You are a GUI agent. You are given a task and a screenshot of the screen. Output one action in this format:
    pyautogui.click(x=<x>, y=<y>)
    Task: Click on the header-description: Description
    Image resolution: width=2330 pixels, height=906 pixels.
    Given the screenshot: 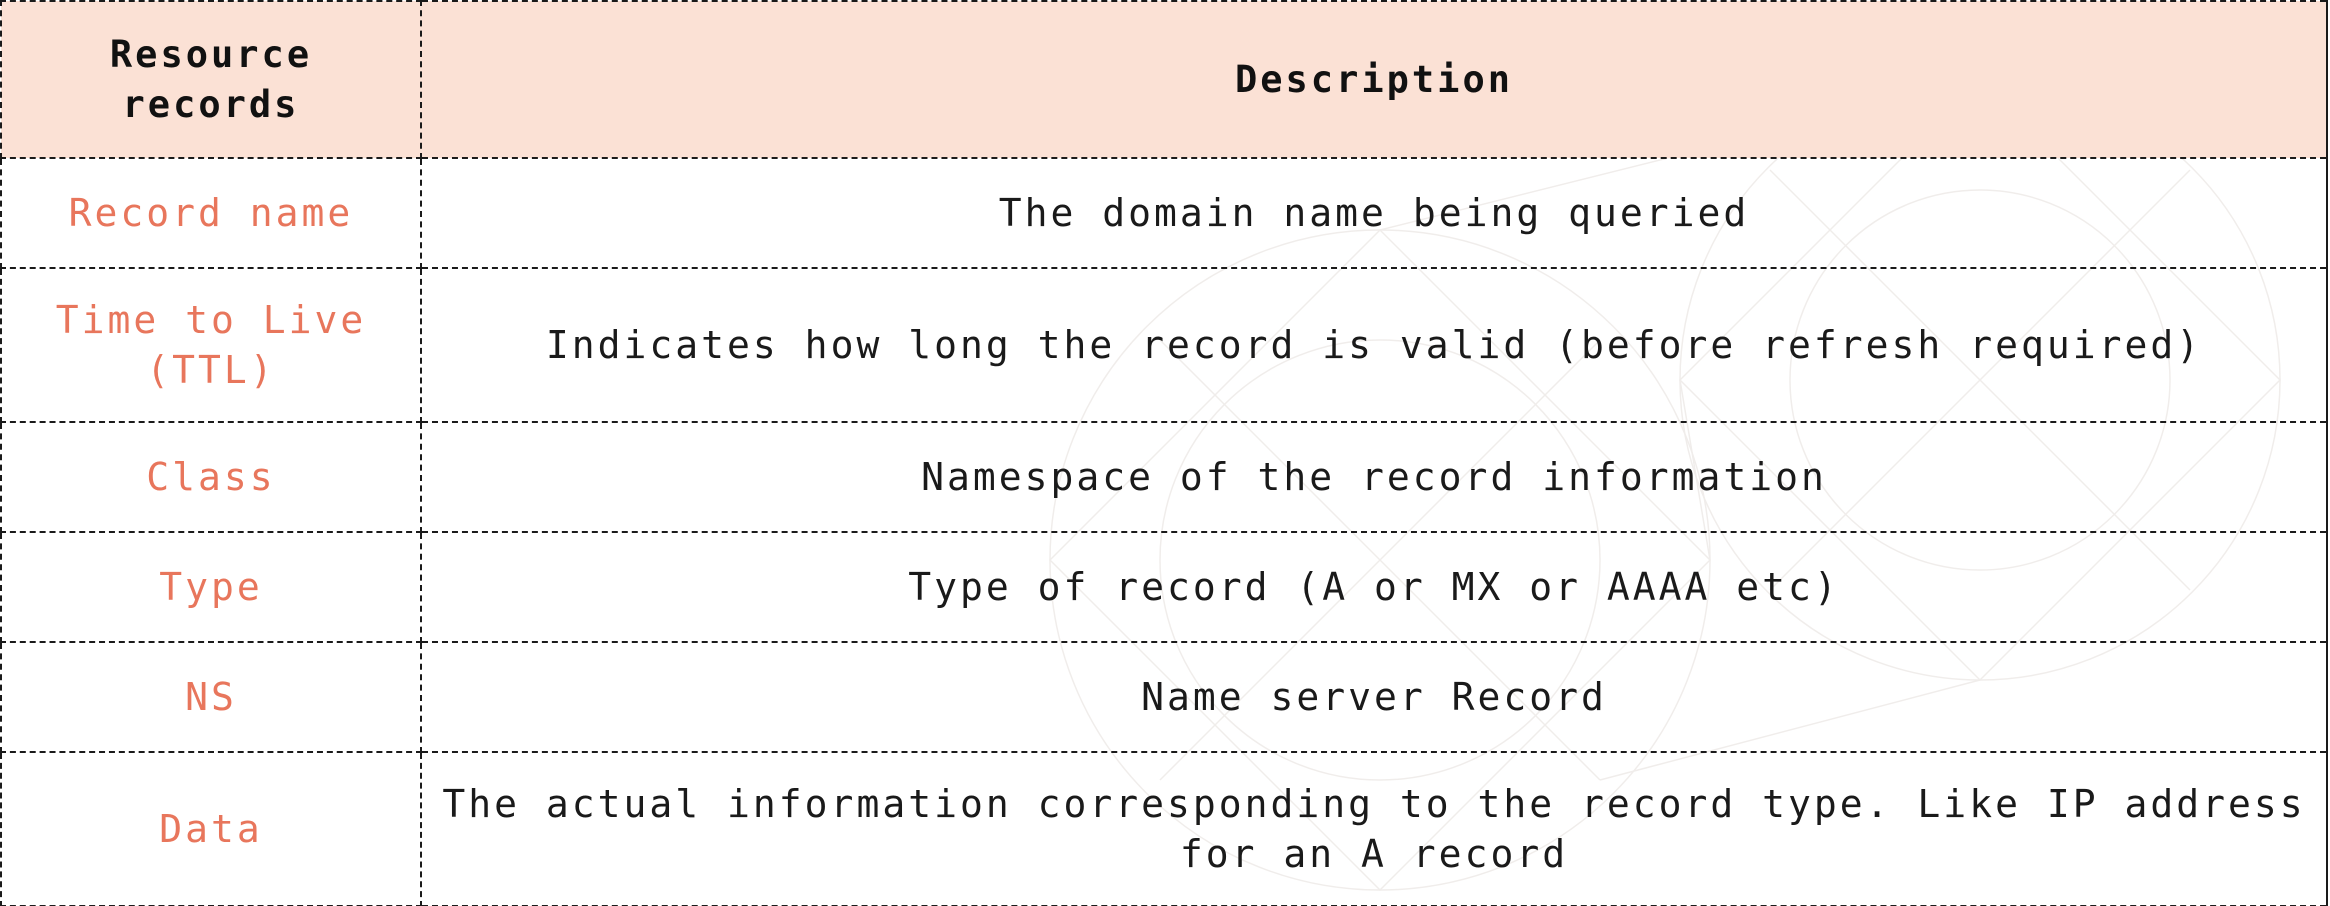 What is the action you would take?
    pyautogui.click(x=1374, y=79)
    